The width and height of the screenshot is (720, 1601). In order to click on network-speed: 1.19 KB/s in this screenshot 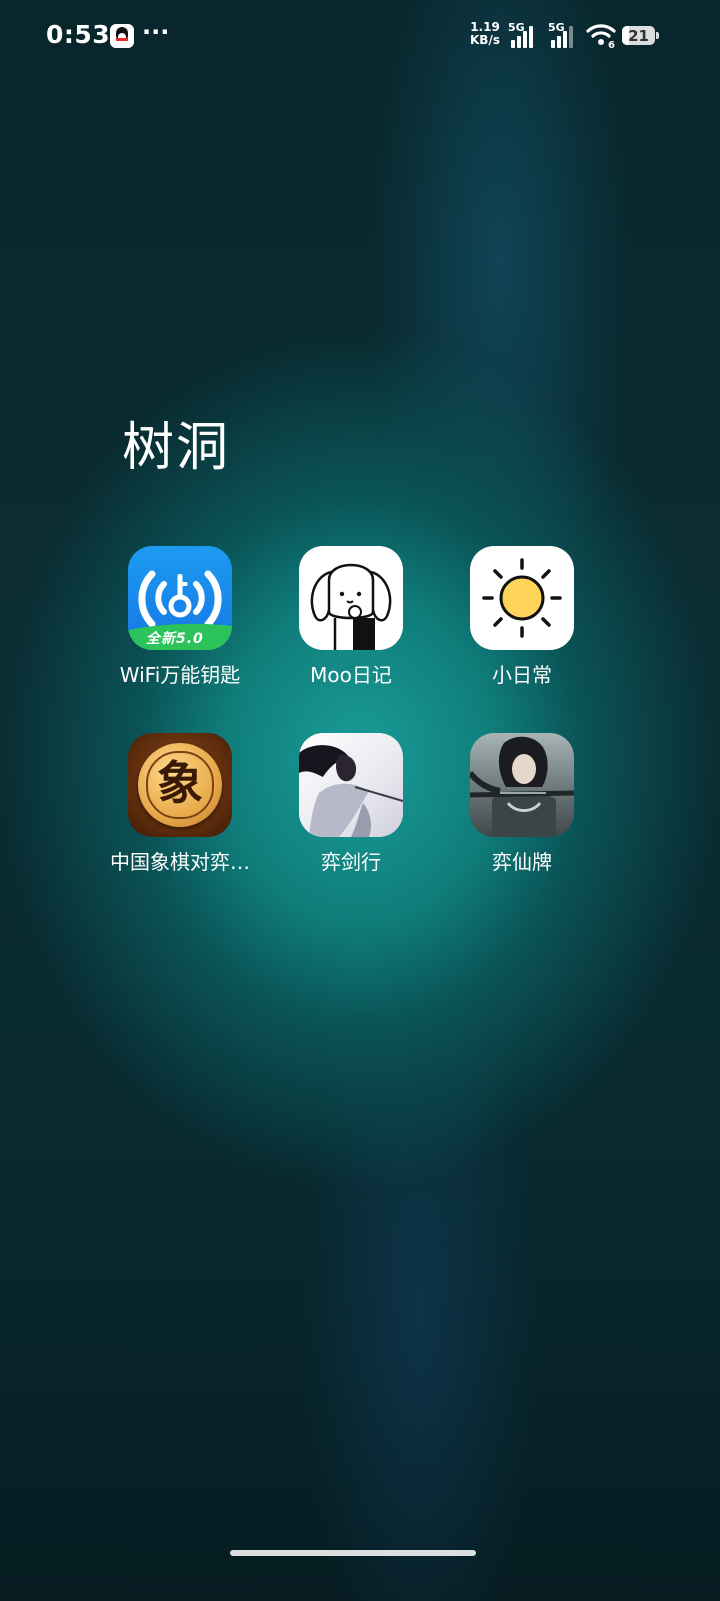, I will do `click(485, 33)`.